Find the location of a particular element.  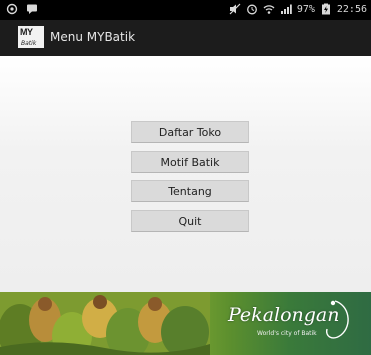

mute-icon is located at coordinates (235, 9).